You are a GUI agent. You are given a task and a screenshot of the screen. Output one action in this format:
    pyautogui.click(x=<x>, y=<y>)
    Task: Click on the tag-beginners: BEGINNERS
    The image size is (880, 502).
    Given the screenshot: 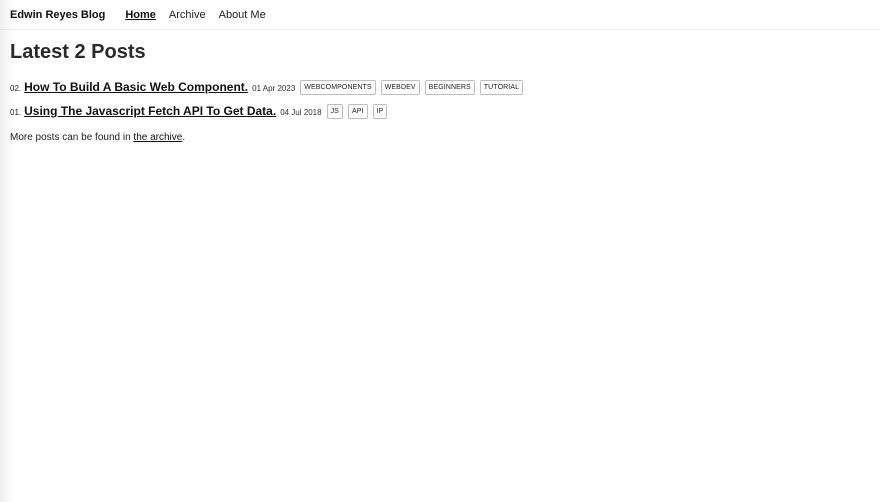 What is the action you would take?
    pyautogui.click(x=449, y=87)
    